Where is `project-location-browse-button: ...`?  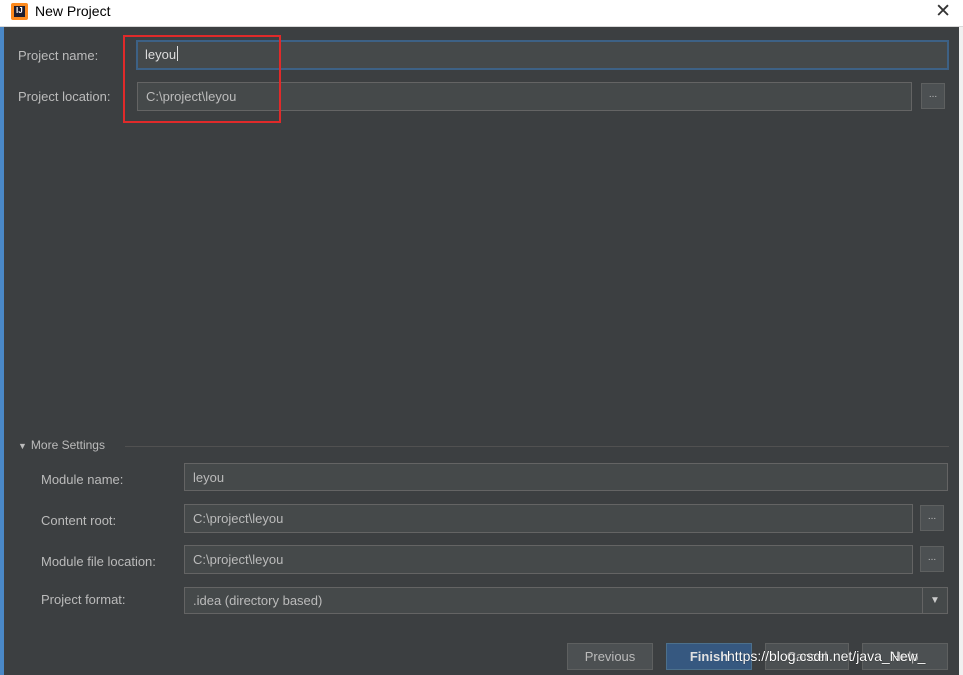 project-location-browse-button: ... is located at coordinates (933, 96).